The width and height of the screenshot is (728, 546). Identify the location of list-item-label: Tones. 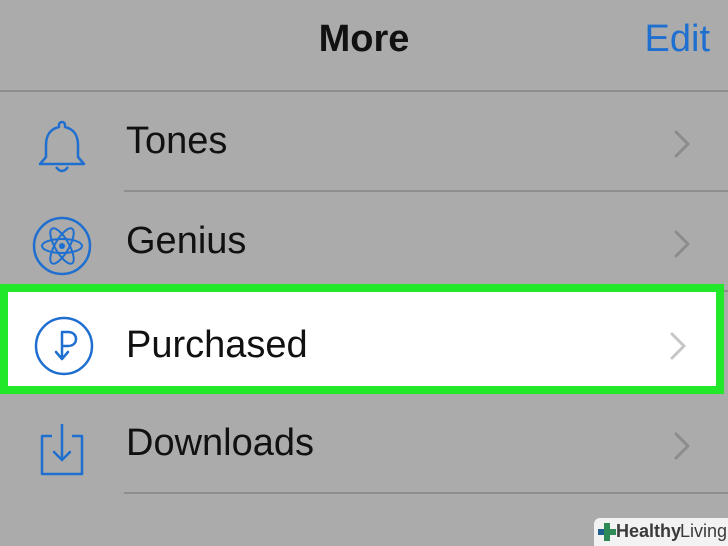
(177, 141).